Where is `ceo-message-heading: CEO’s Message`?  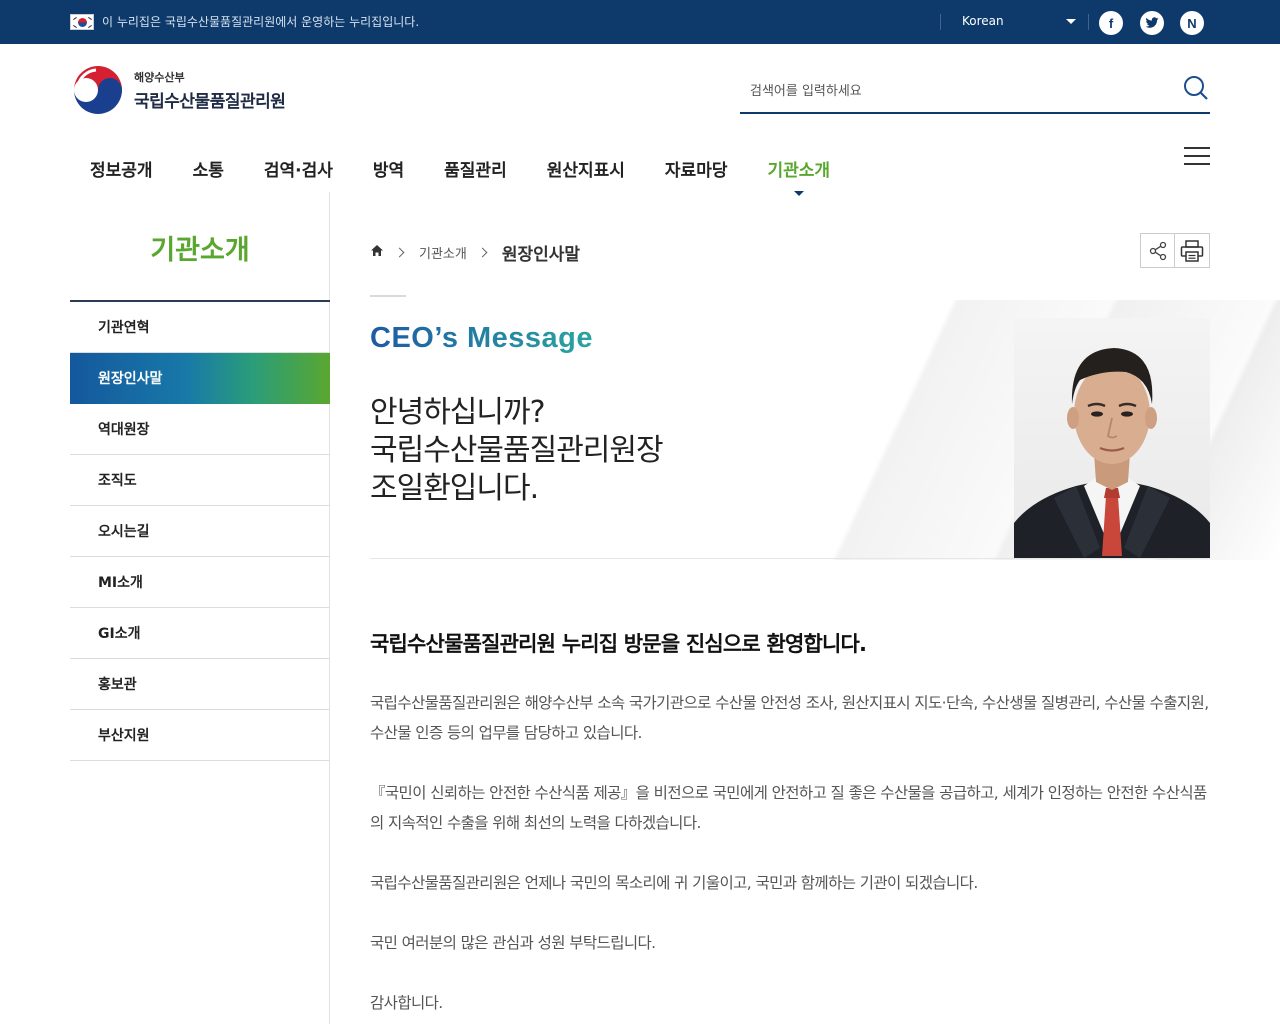 ceo-message-heading: CEO’s Message is located at coordinates (482, 338).